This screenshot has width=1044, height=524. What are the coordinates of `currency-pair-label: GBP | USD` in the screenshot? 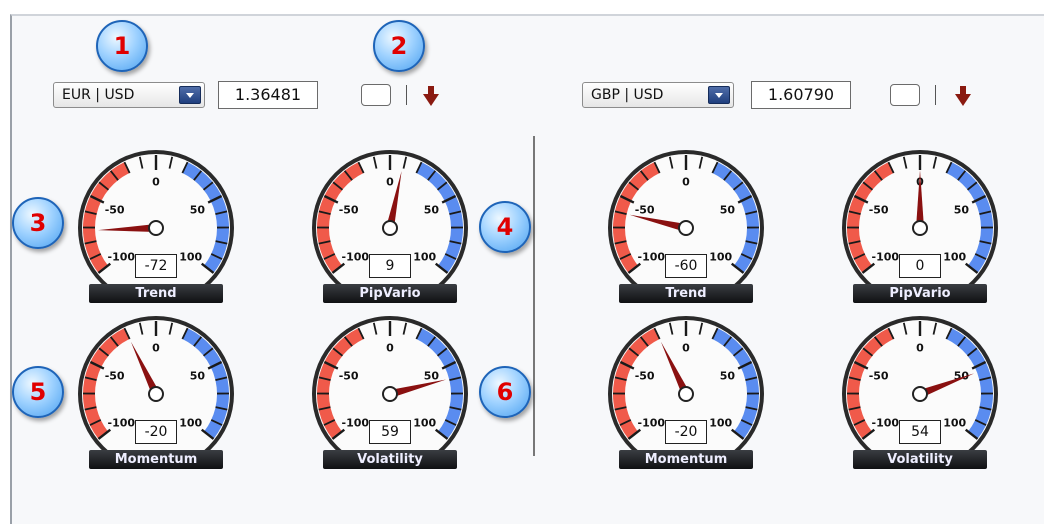 It's located at (627, 95).